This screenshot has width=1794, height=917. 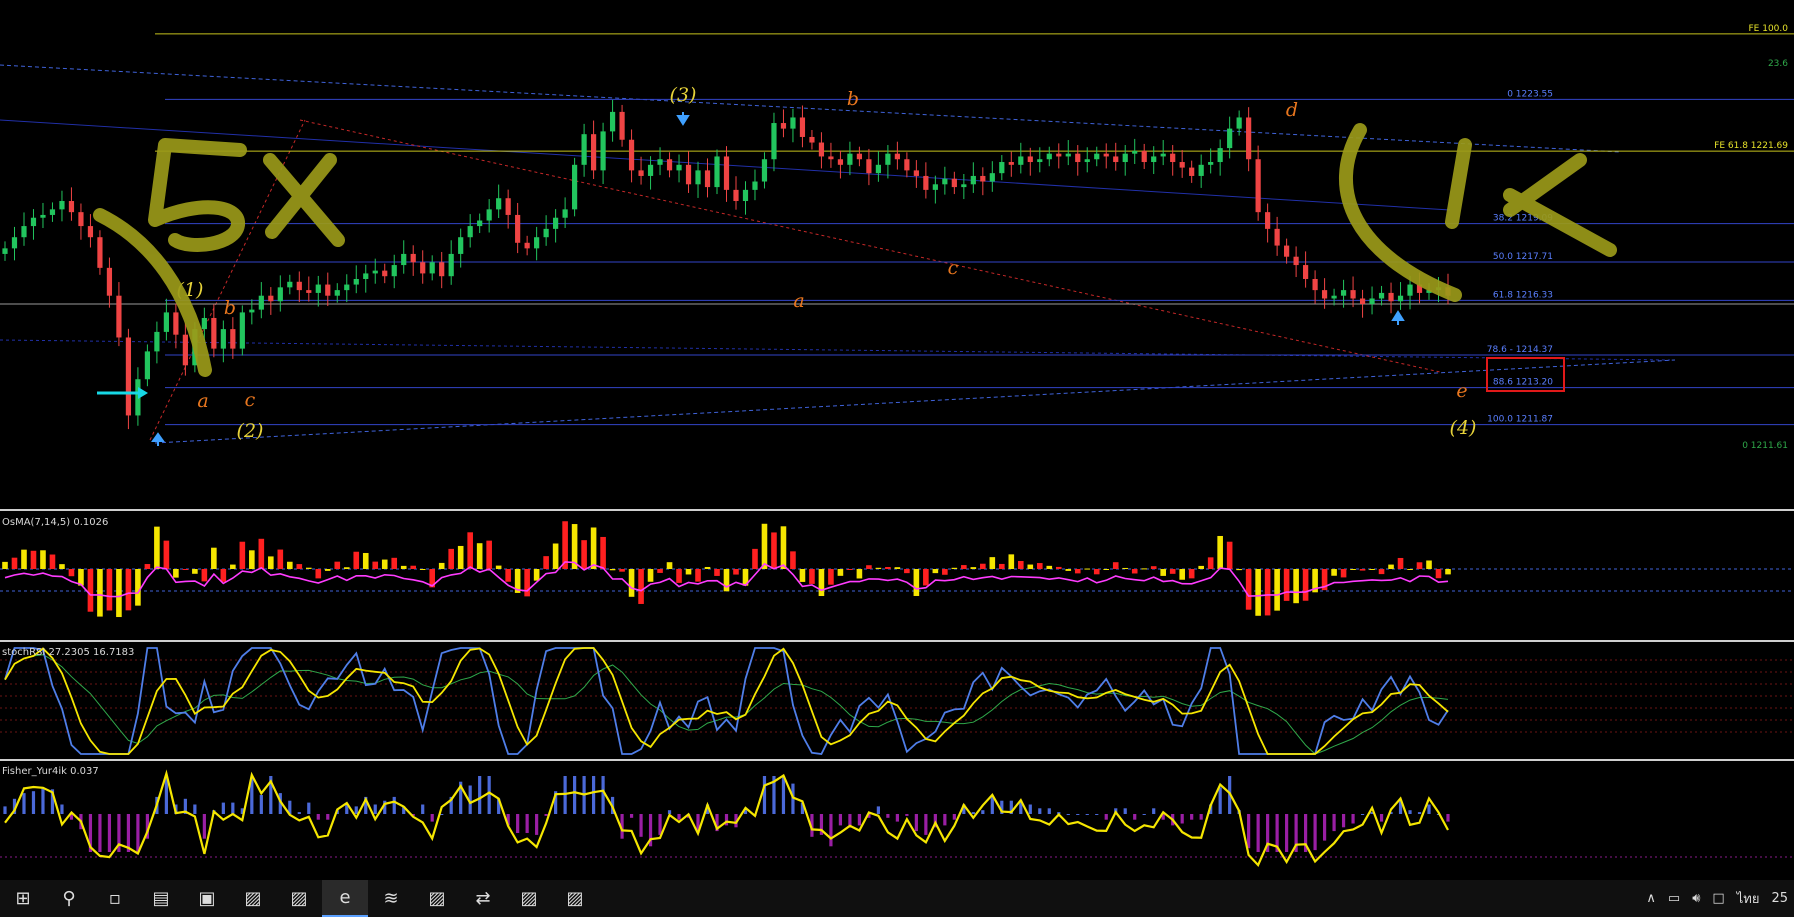 I want to click on metatrader-icon-5: ▨, so click(x=575, y=898).